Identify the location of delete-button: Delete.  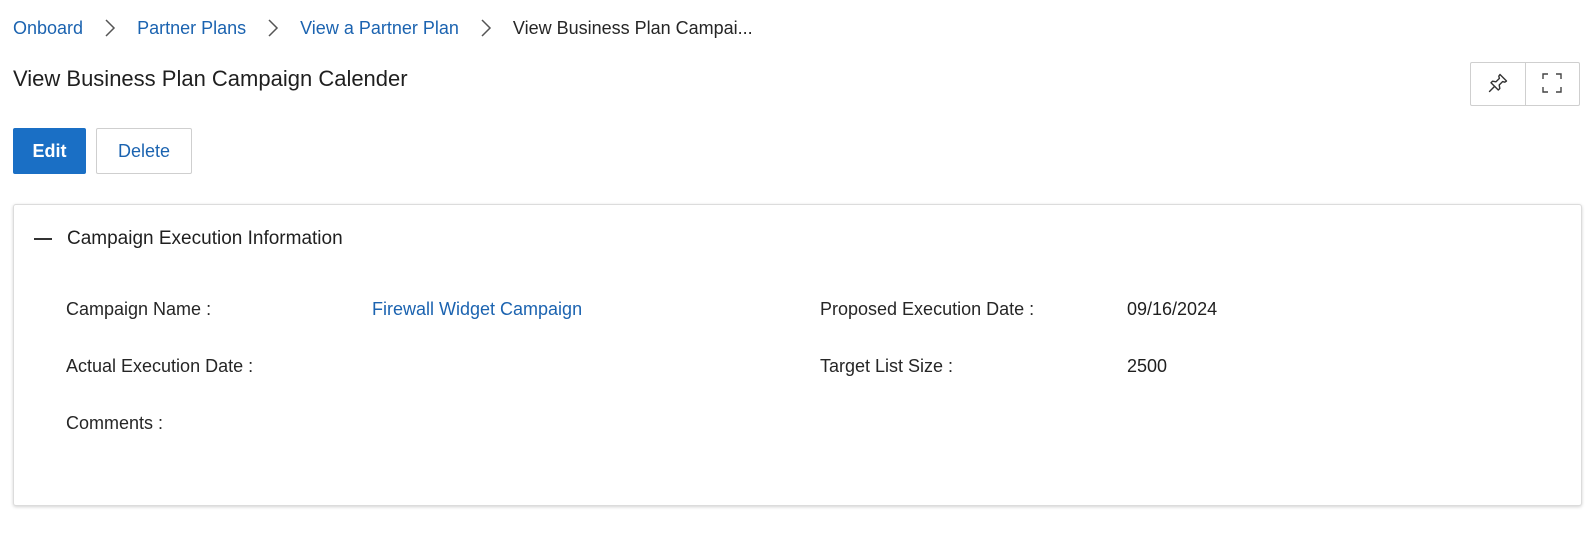
(144, 151).